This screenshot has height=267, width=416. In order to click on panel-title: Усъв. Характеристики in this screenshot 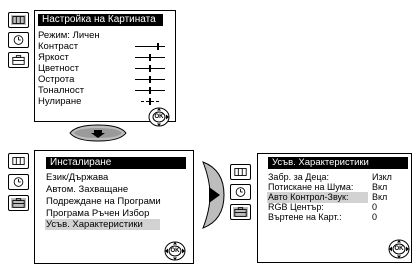, I will do `click(338, 163)`.